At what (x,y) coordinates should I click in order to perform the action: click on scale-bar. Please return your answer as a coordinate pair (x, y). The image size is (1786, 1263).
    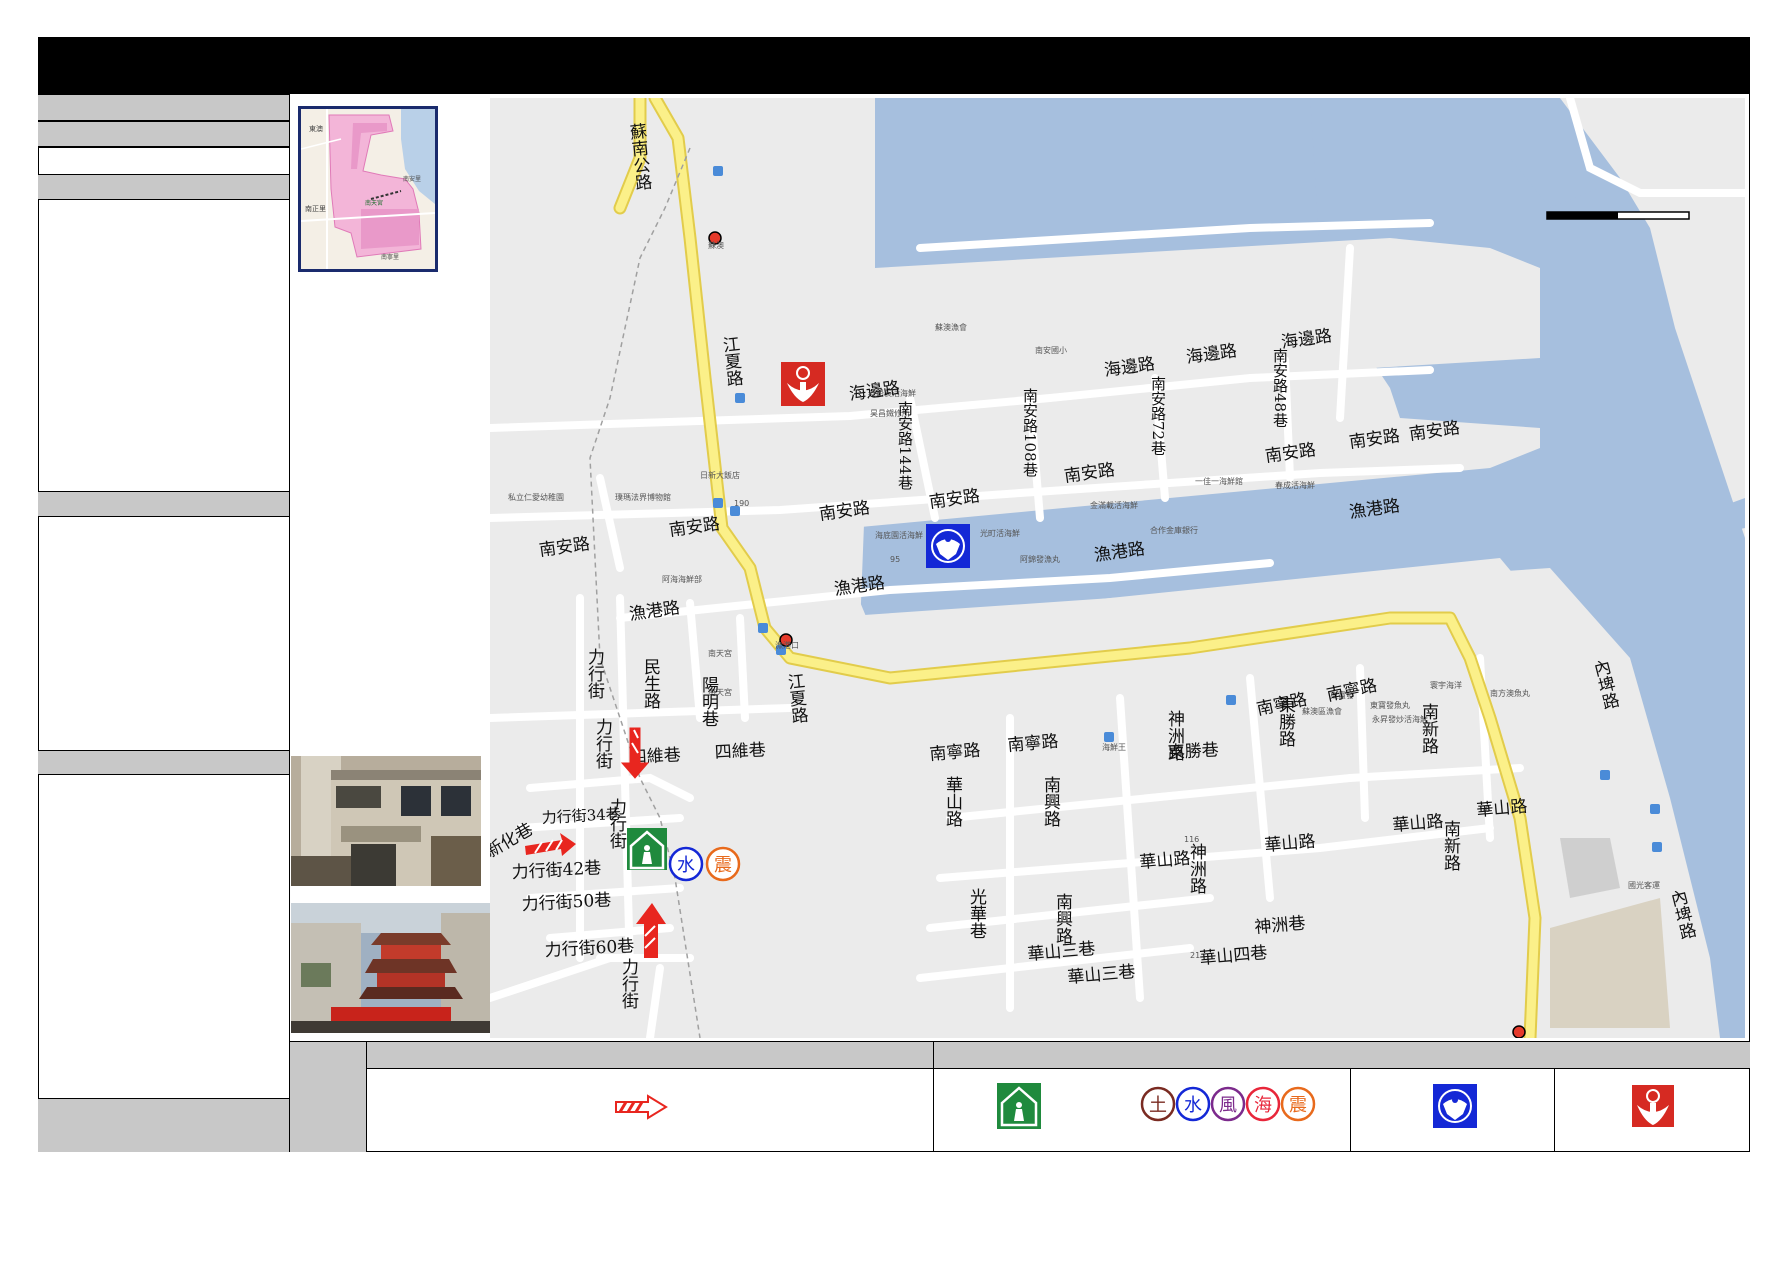
    Looking at the image, I should click on (1618, 215).